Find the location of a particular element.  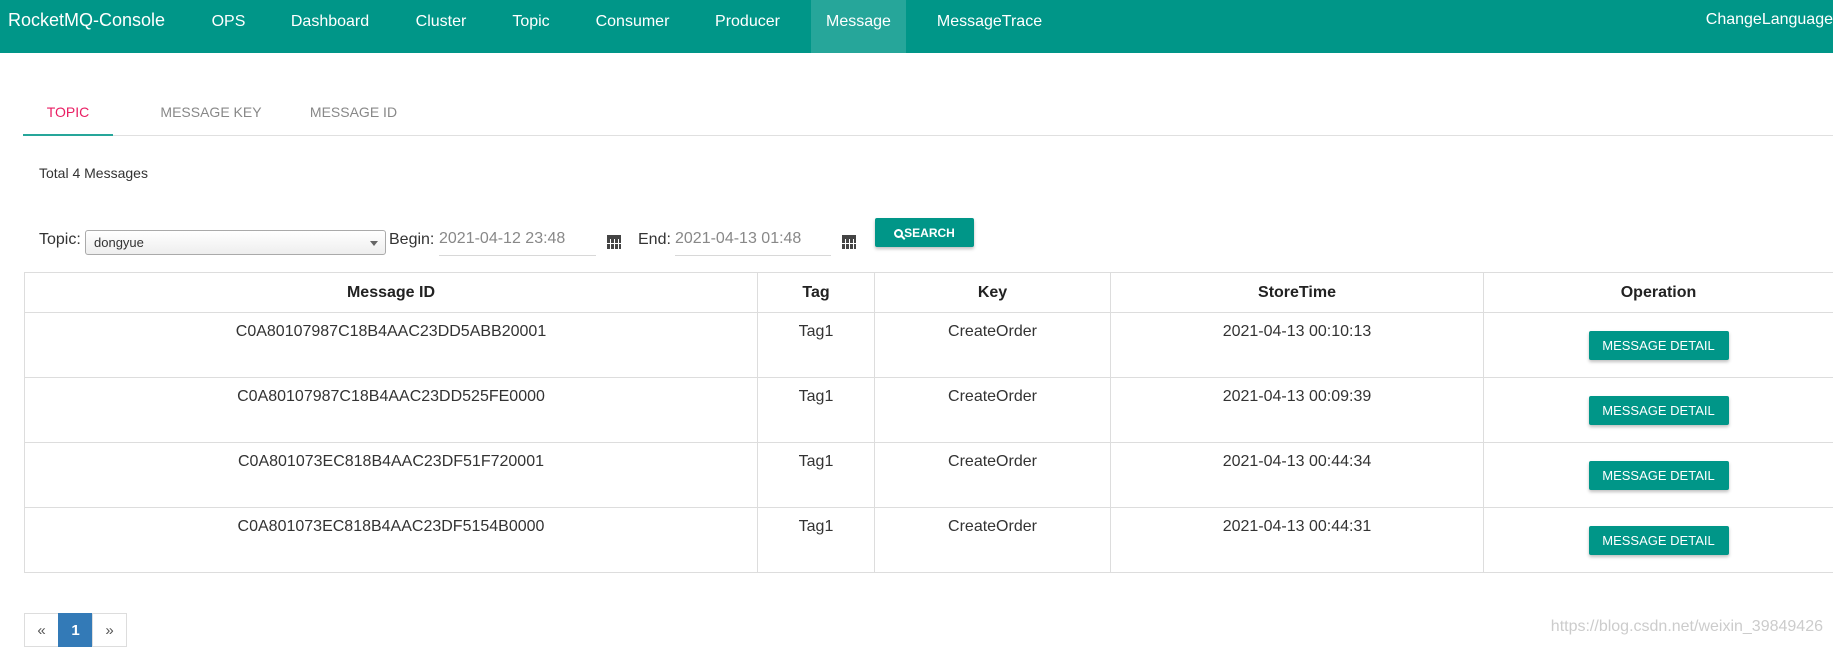

brand-logo: RocketMQ-Console is located at coordinates (86, 20).